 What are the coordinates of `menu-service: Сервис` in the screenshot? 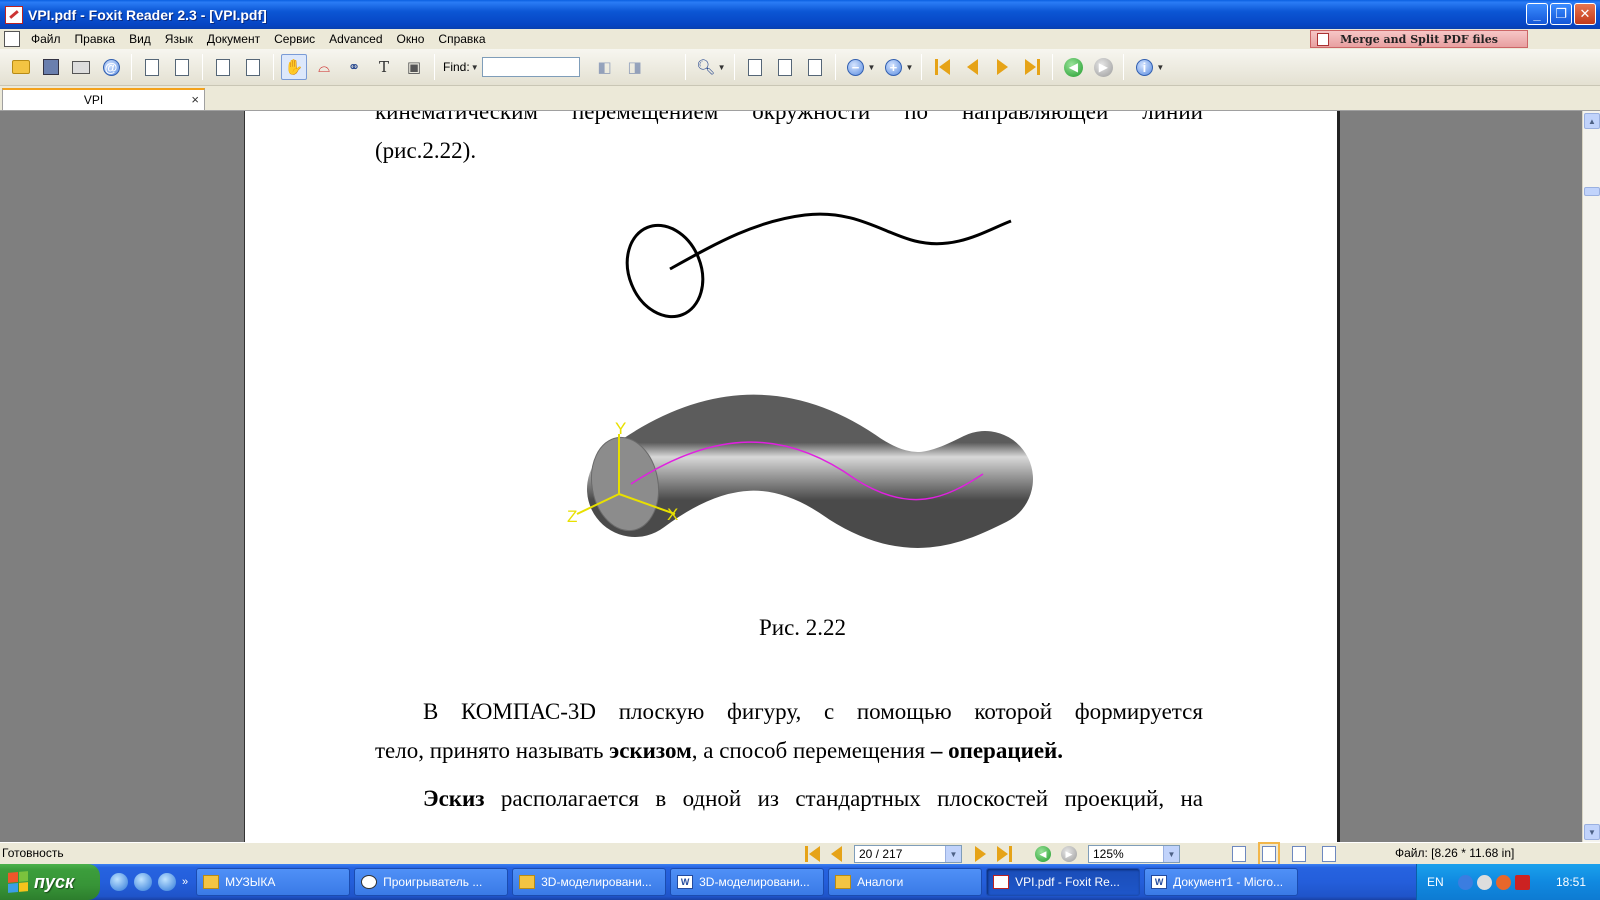 It's located at (294, 39).